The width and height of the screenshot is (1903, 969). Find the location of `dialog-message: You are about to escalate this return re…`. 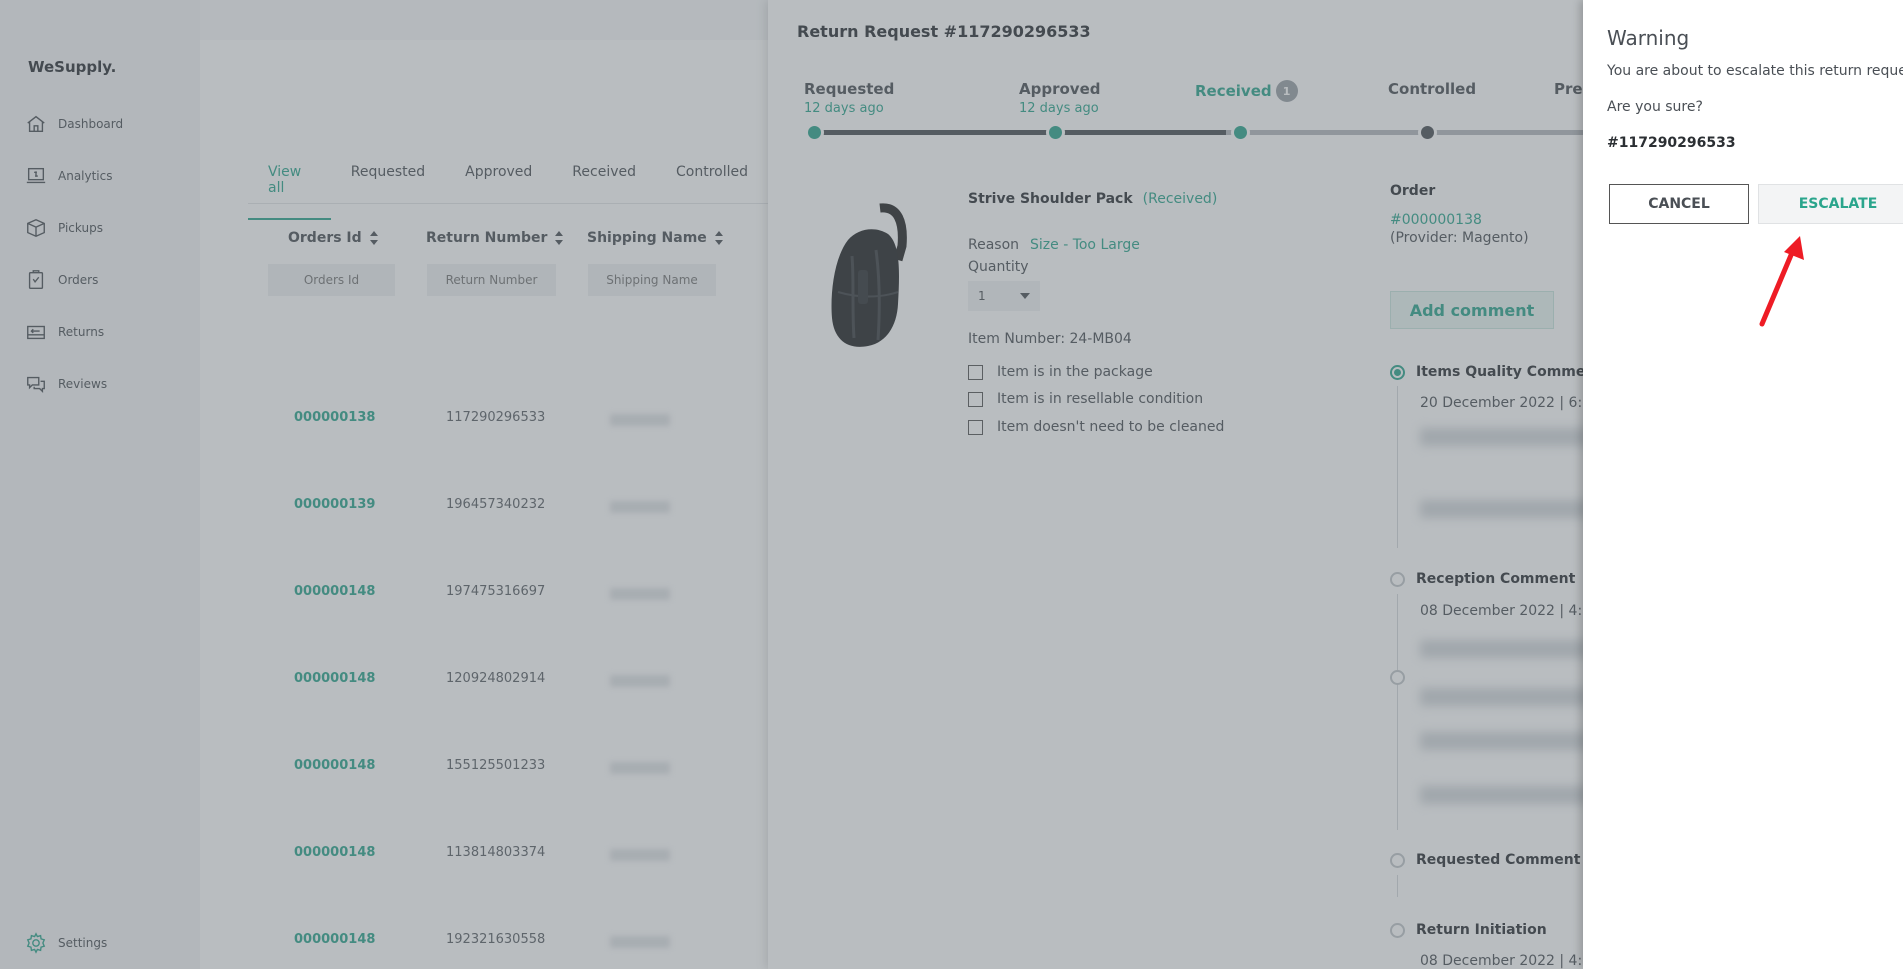

dialog-message: You are about to escalate this return re… is located at coordinates (1755, 71).